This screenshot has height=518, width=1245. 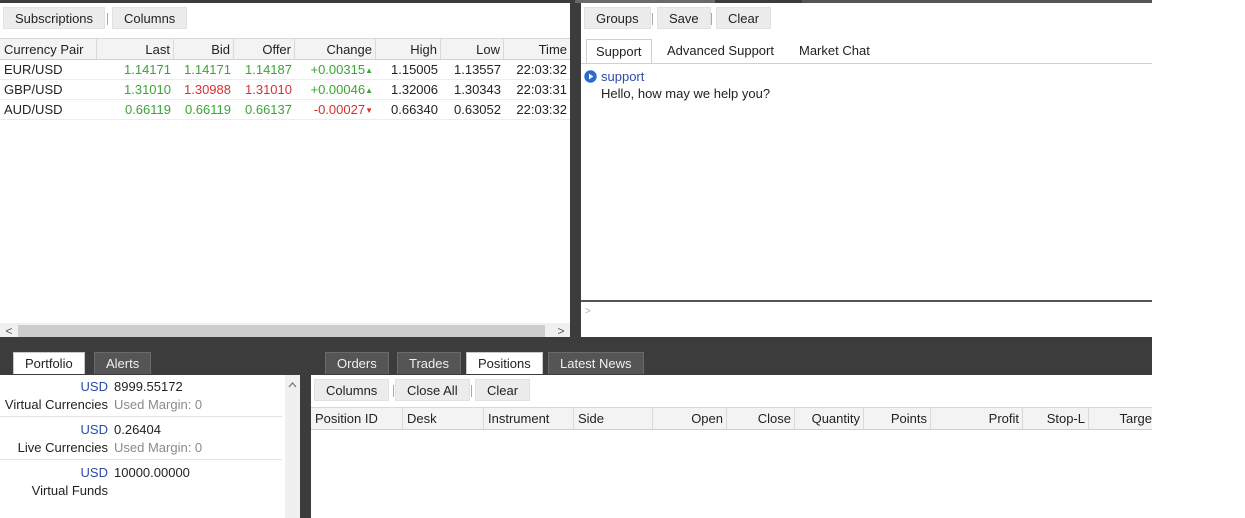 I want to click on portfolio-balance: 8999.55172, so click(x=148, y=386).